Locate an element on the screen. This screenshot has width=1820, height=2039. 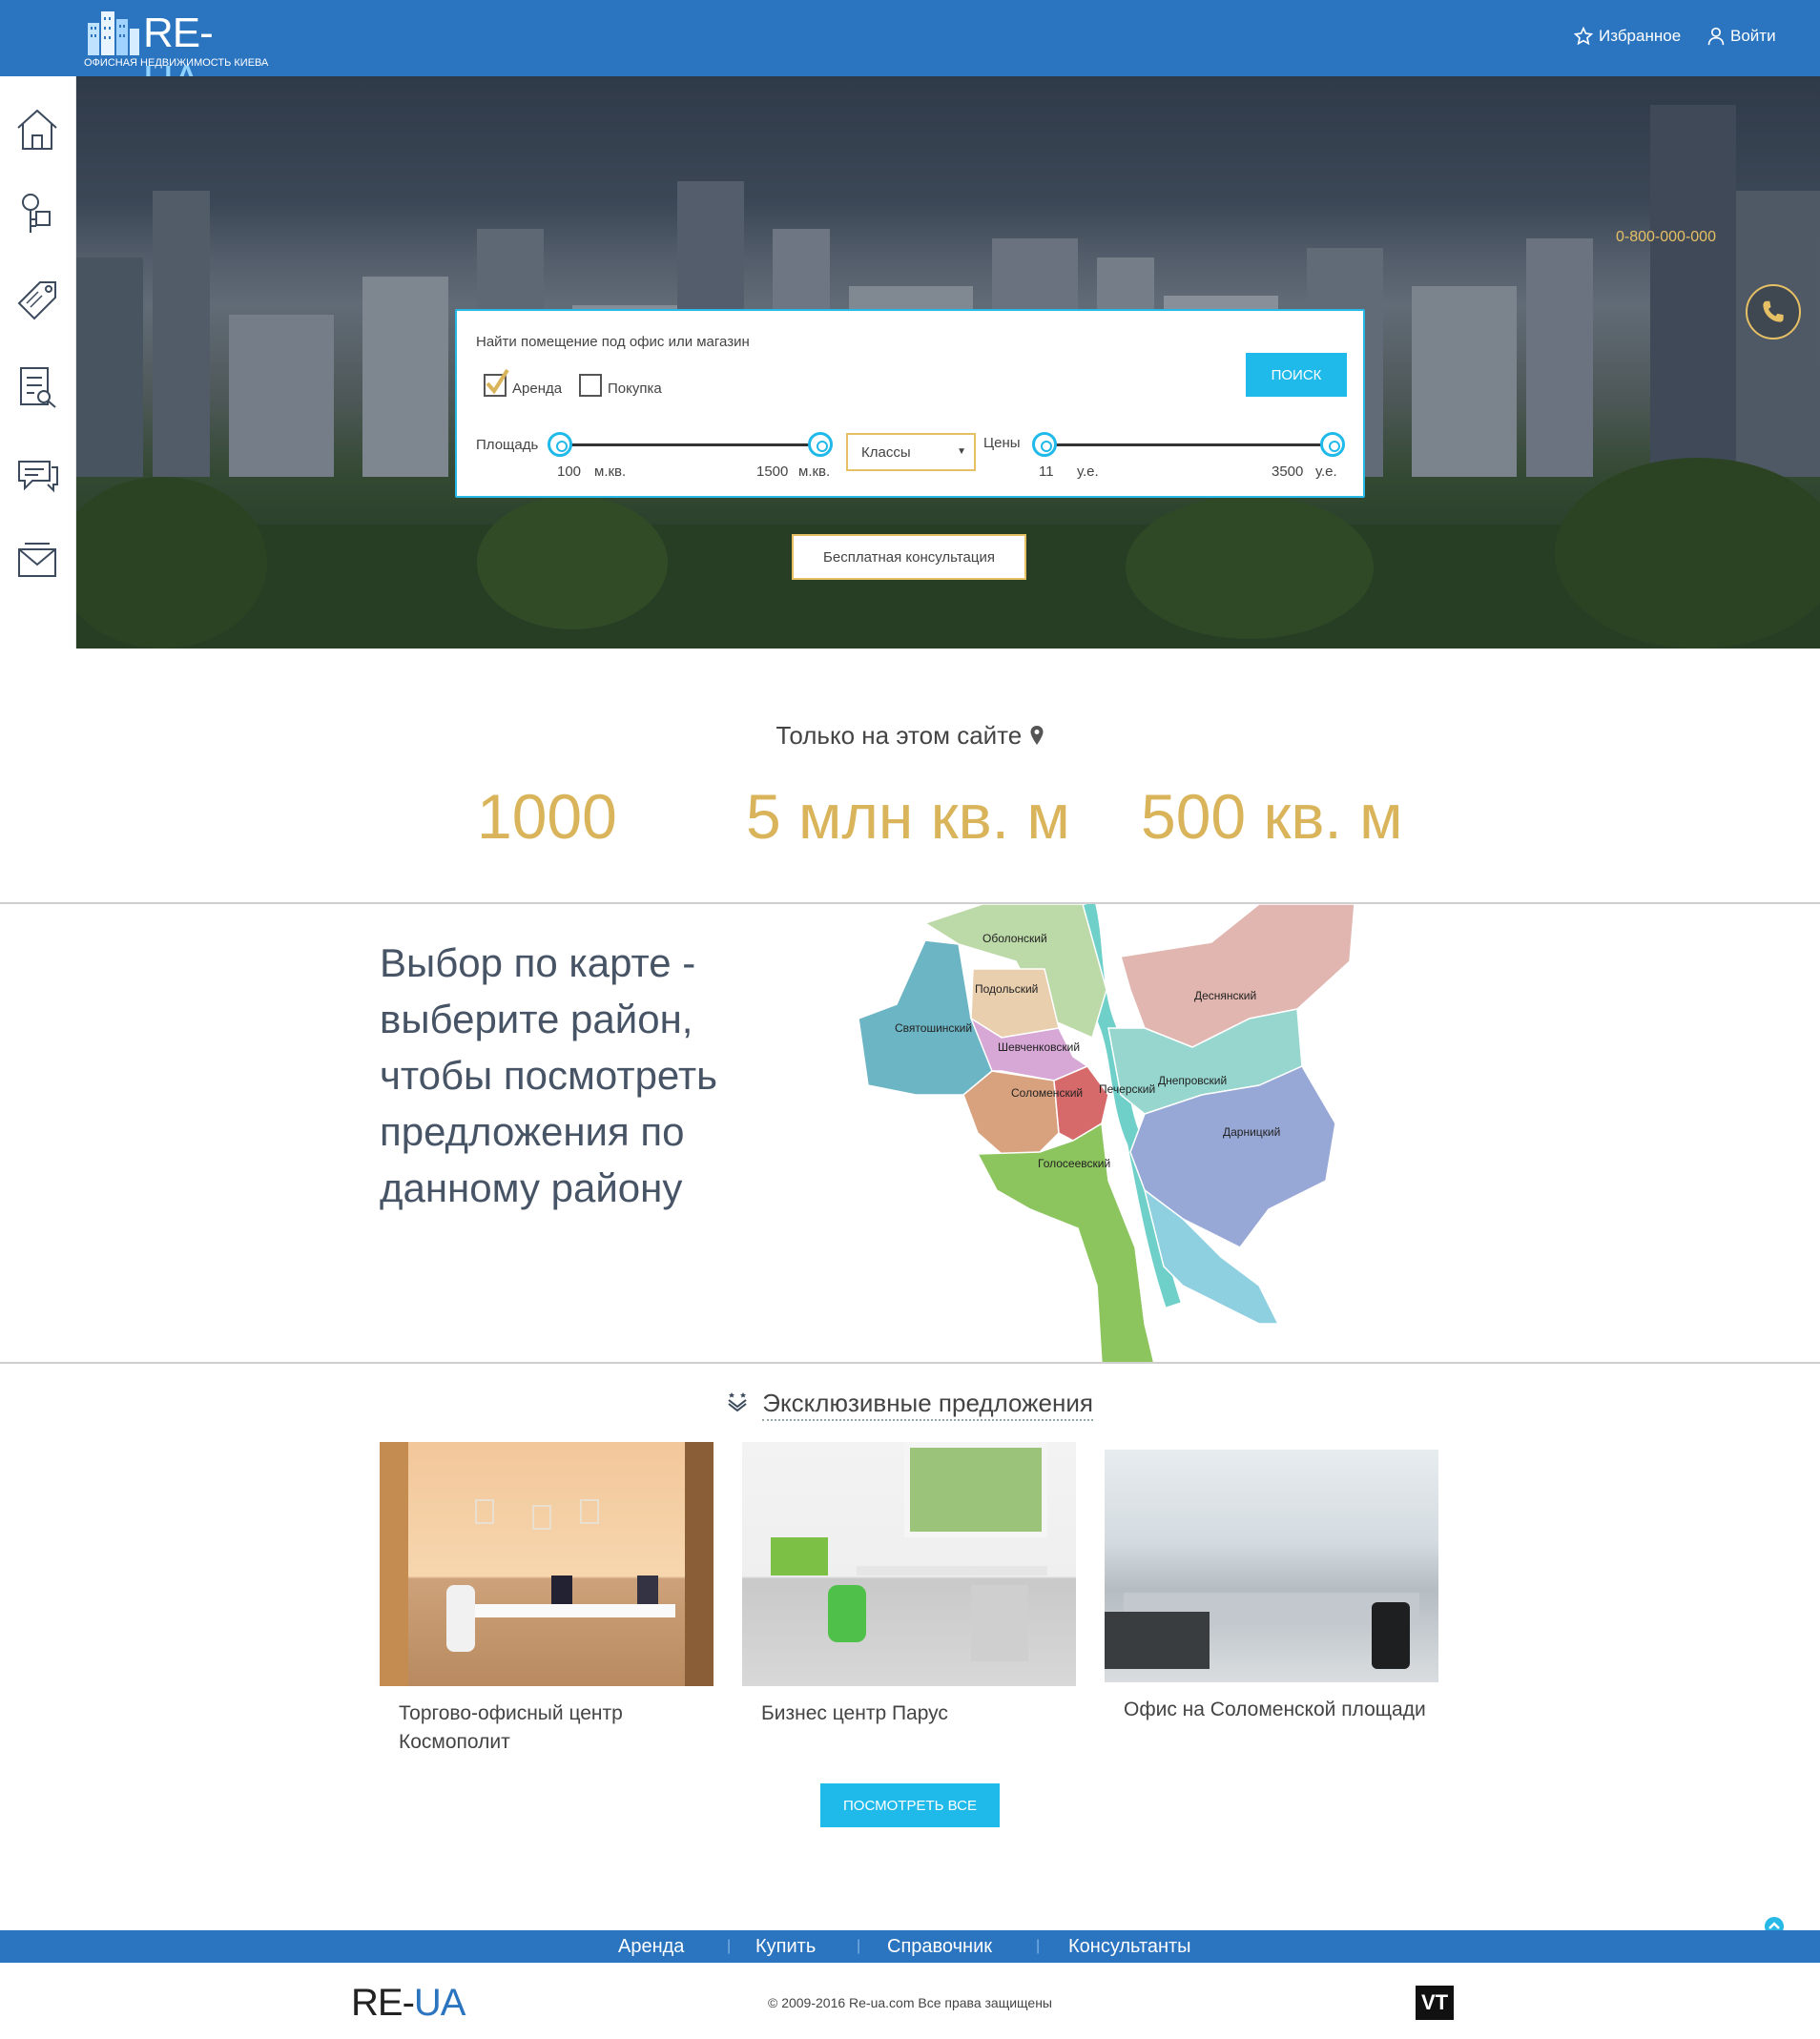
view-all-button: ПОСМОТРЕТЬ ВСЕ is located at coordinates (910, 1805).